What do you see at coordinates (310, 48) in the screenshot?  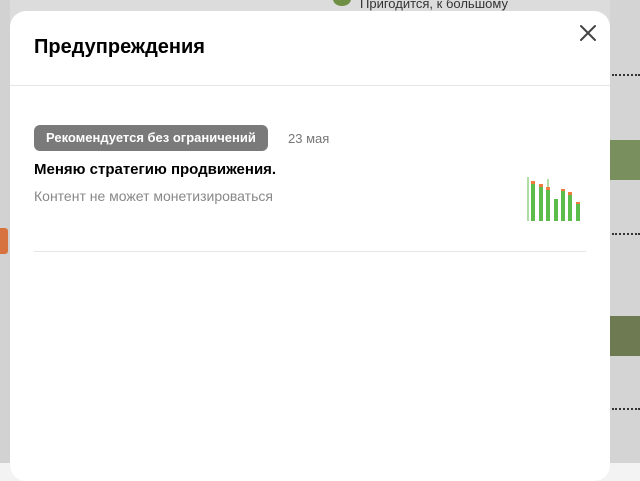 I see `modal-header: Предупреждения` at bounding box center [310, 48].